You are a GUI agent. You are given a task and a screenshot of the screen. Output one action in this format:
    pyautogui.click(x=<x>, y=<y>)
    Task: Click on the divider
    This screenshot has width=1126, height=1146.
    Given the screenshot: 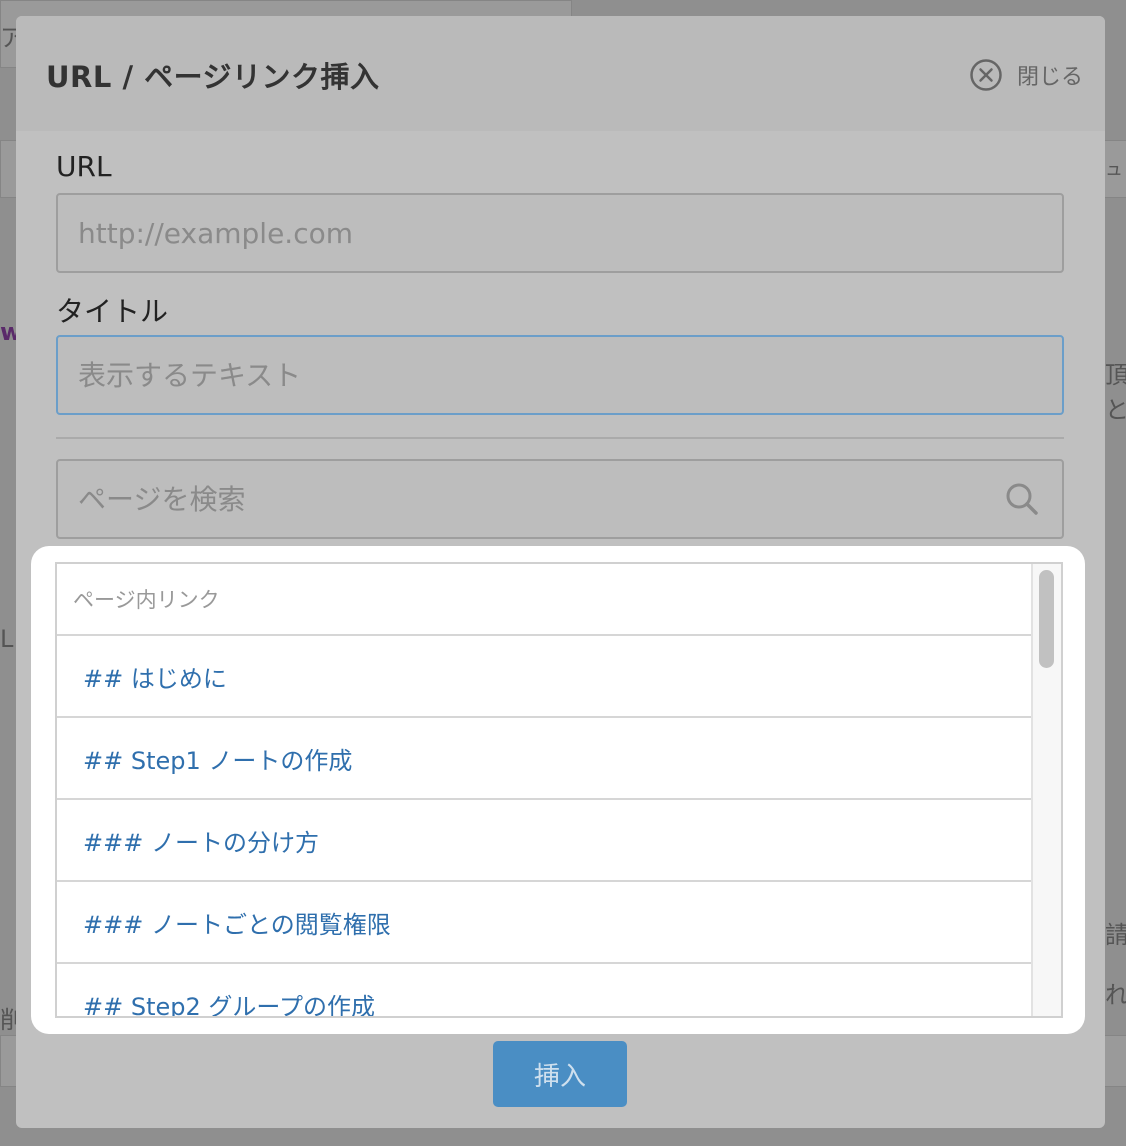 What is the action you would take?
    pyautogui.click(x=560, y=438)
    